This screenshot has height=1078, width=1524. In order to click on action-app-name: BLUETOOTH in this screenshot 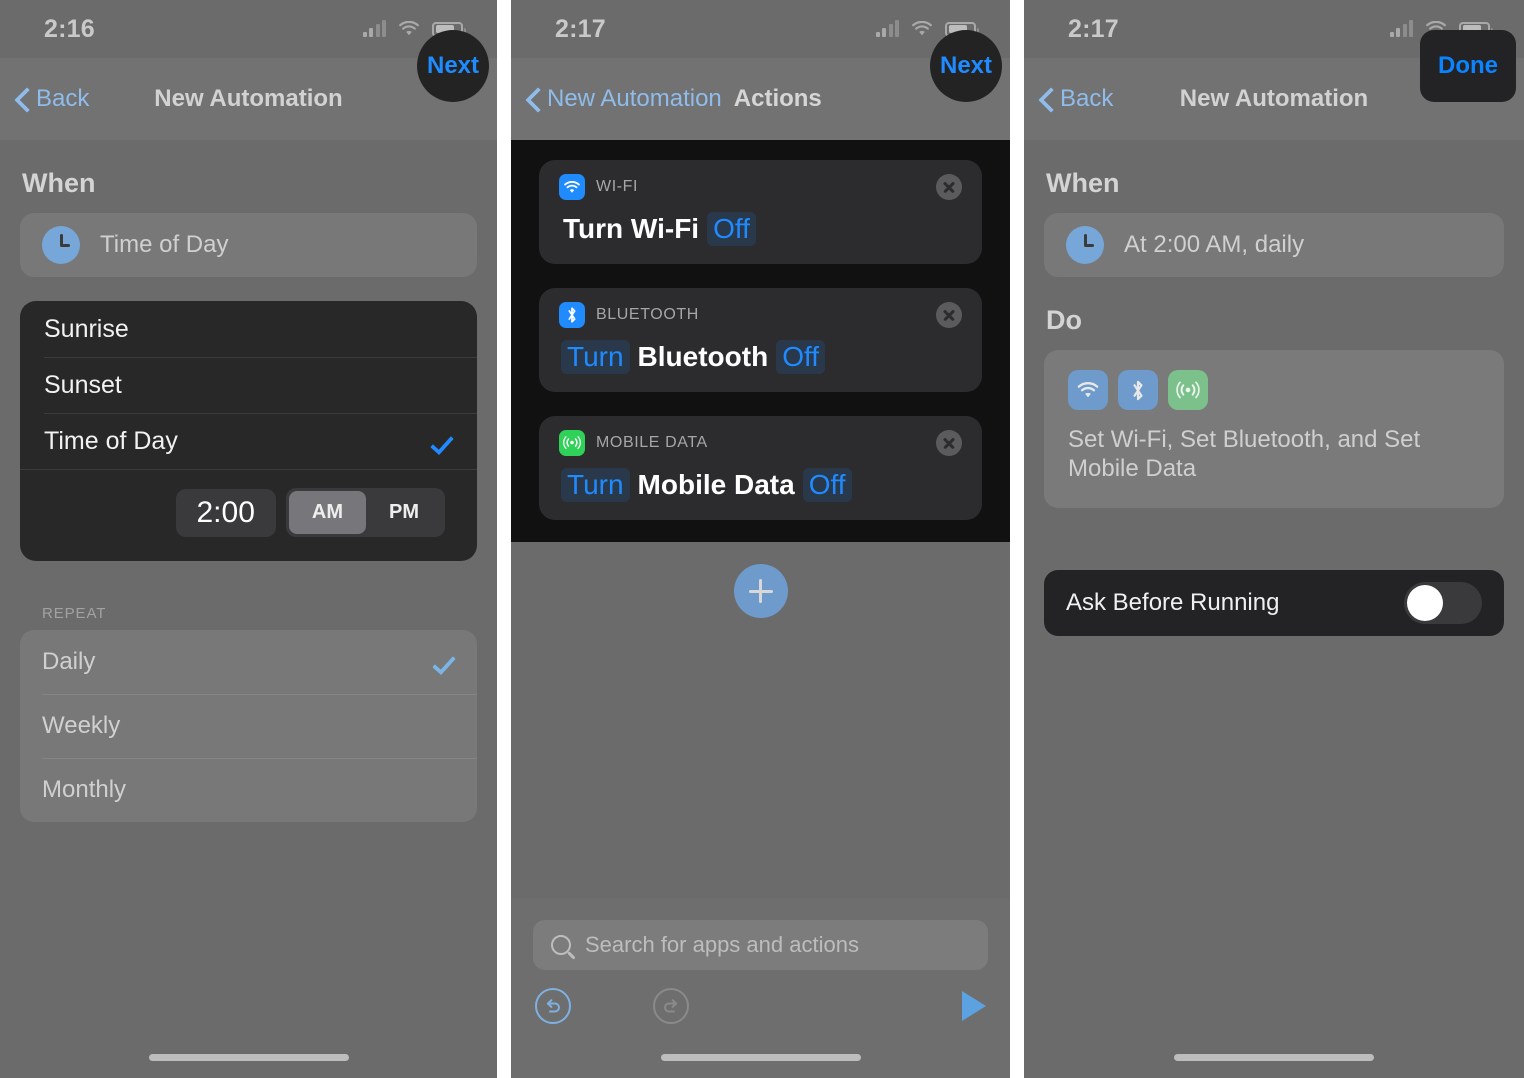, I will do `click(647, 314)`.